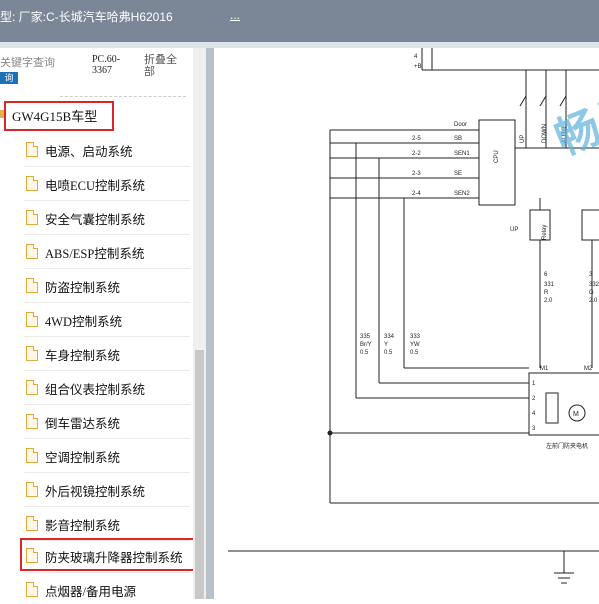  Describe the element at coordinates (523, 139) in the screenshot. I see `switch-label: UP` at that location.